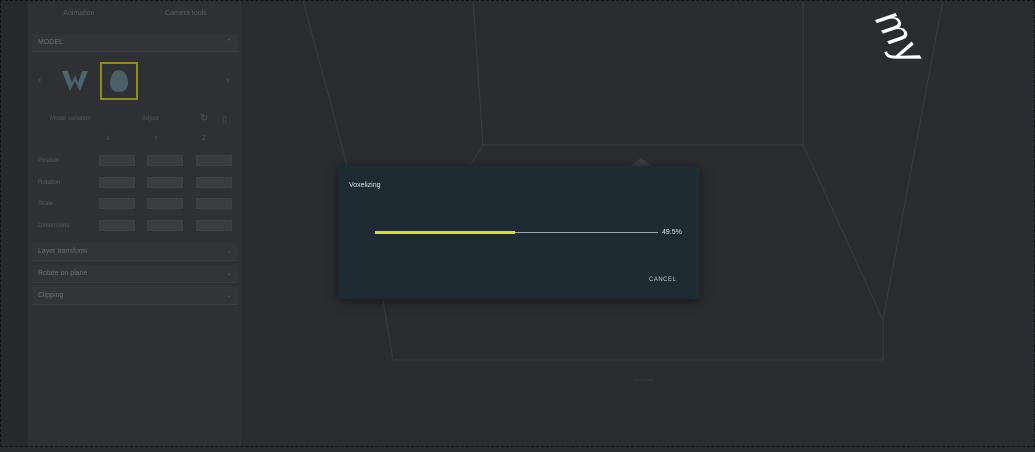 The height and width of the screenshot is (452, 1035). I want to click on sidebar-tabs: Animation Camera tools, so click(135, 16).